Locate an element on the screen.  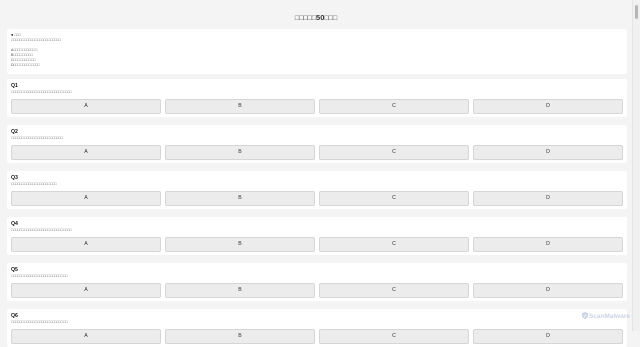
question-card-q2: Q2 □□□□□□□□□□□□□□□□□□□□□□□□ A B C D is located at coordinates (317, 144).